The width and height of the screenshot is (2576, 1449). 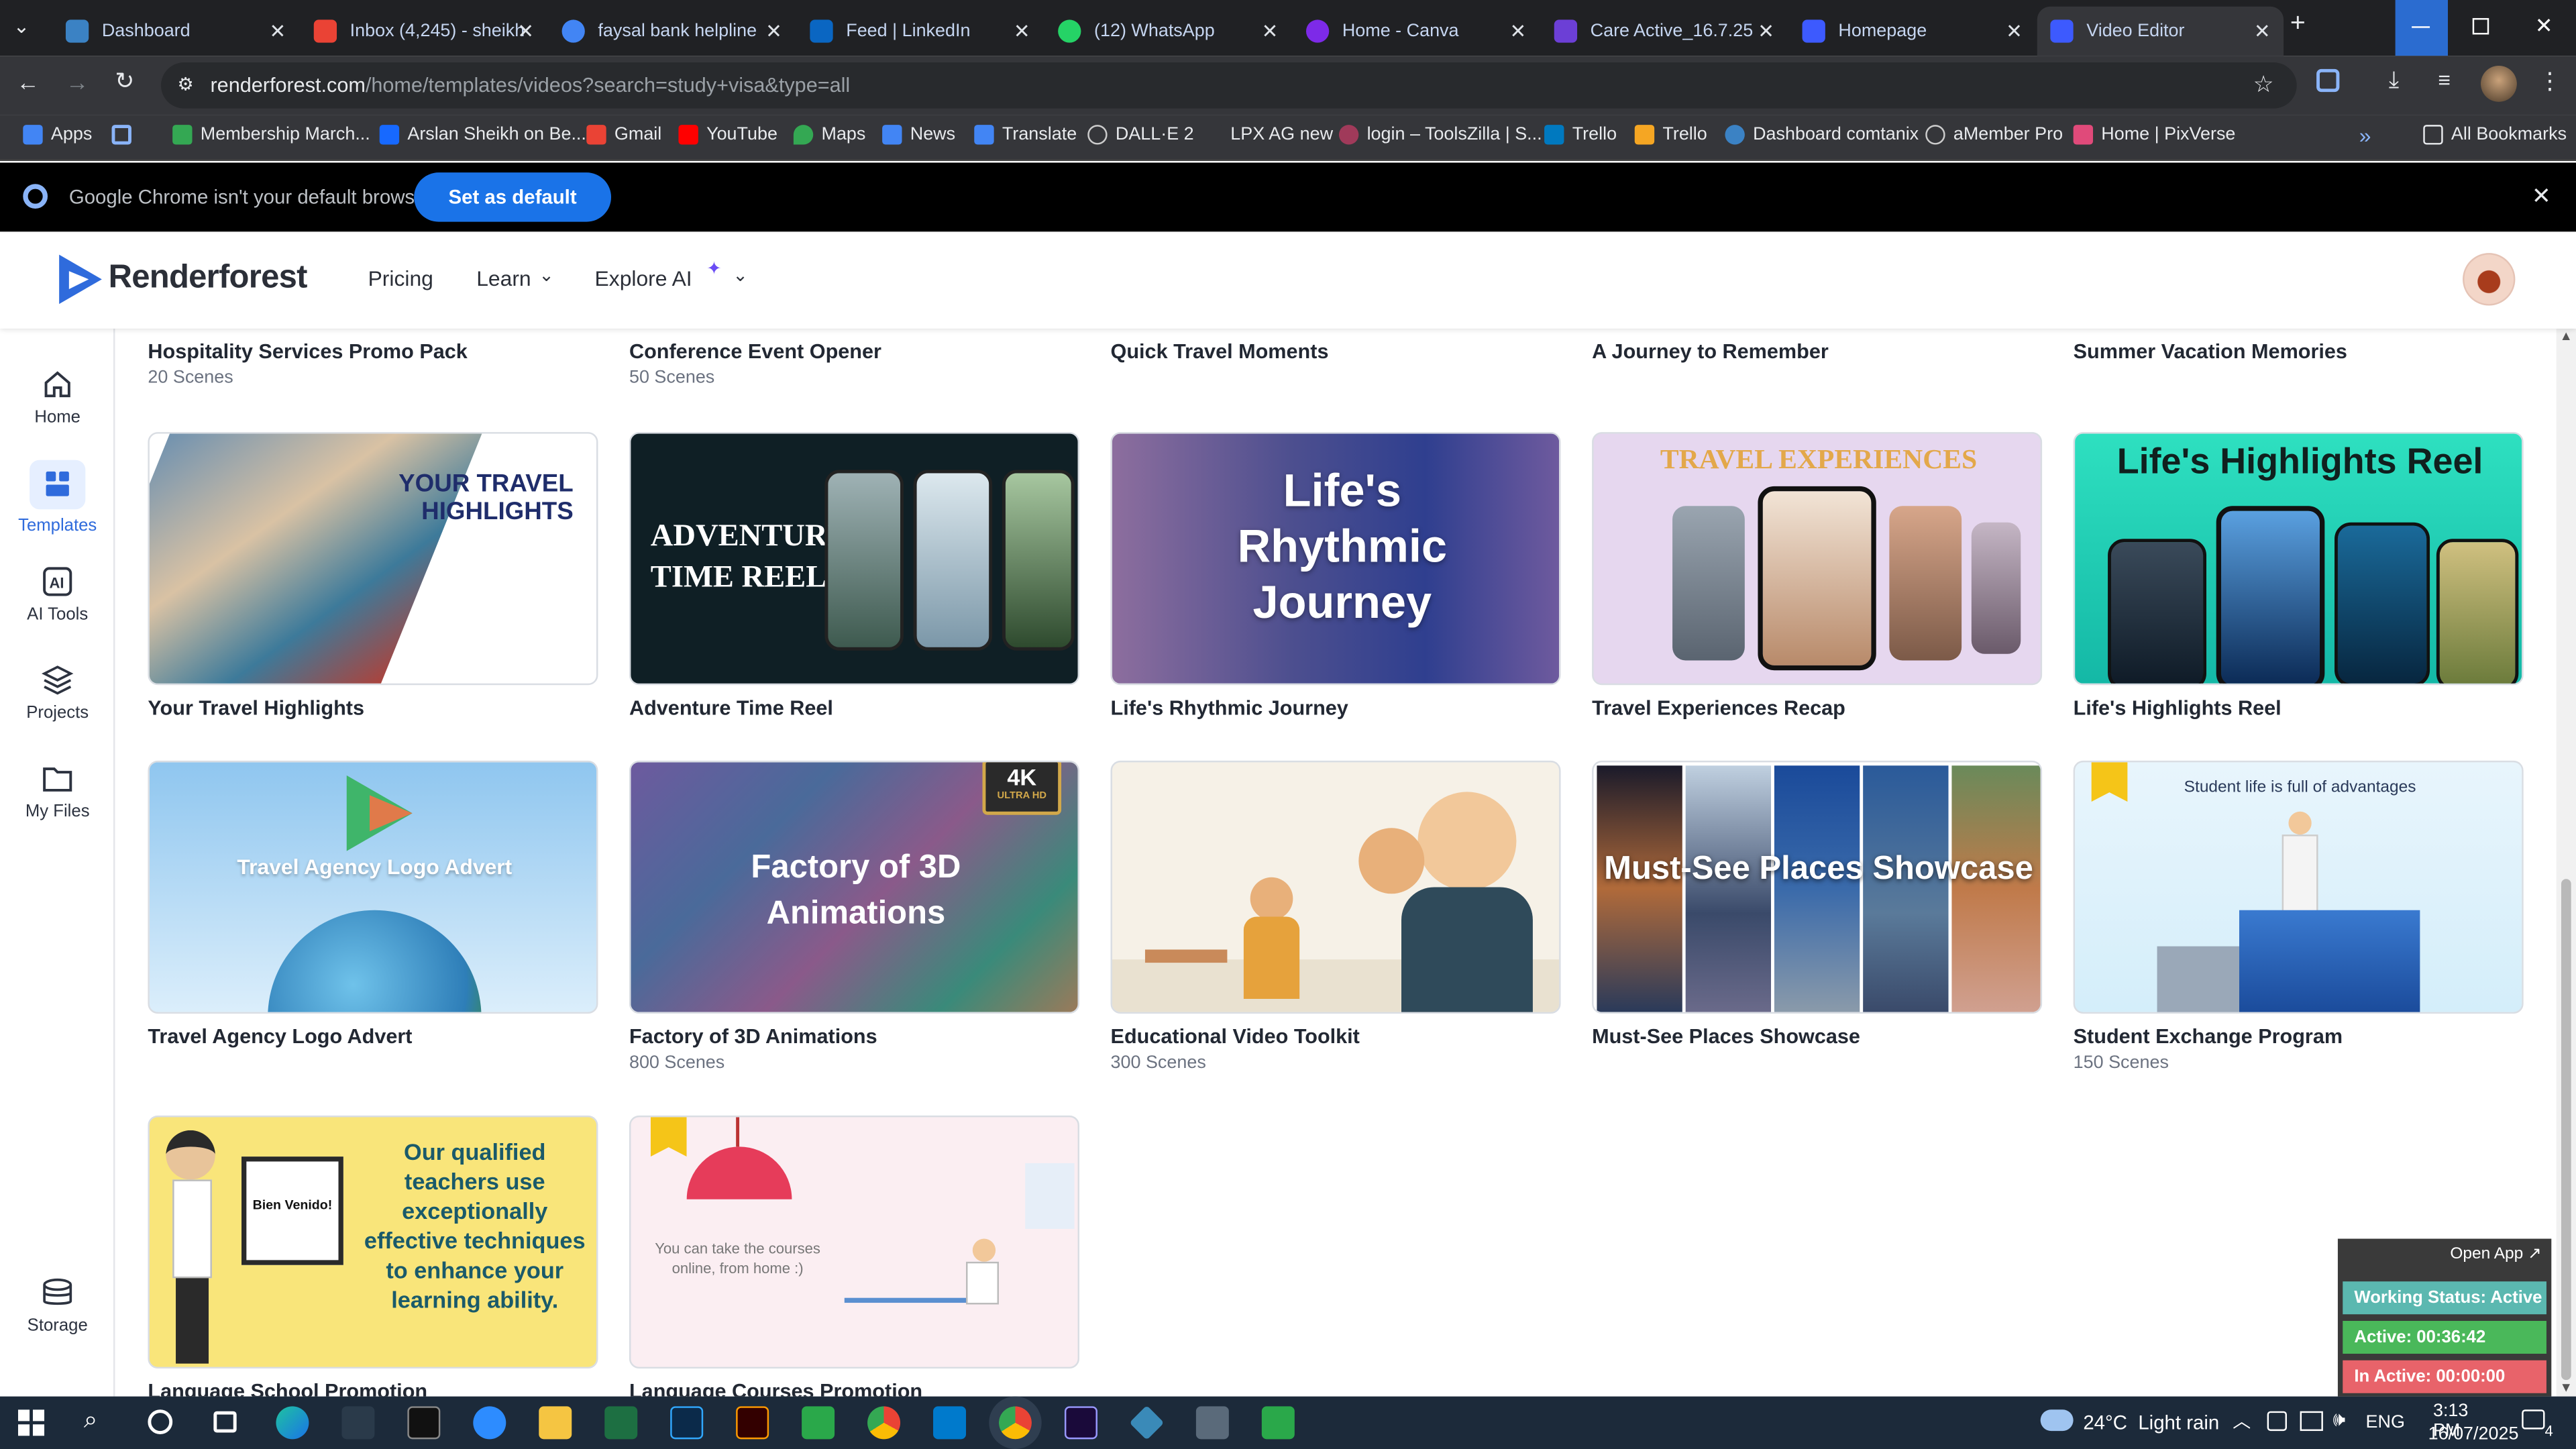 What do you see at coordinates (2549, 81) in the screenshot?
I see `chrome-menu-icon: ⋮` at bounding box center [2549, 81].